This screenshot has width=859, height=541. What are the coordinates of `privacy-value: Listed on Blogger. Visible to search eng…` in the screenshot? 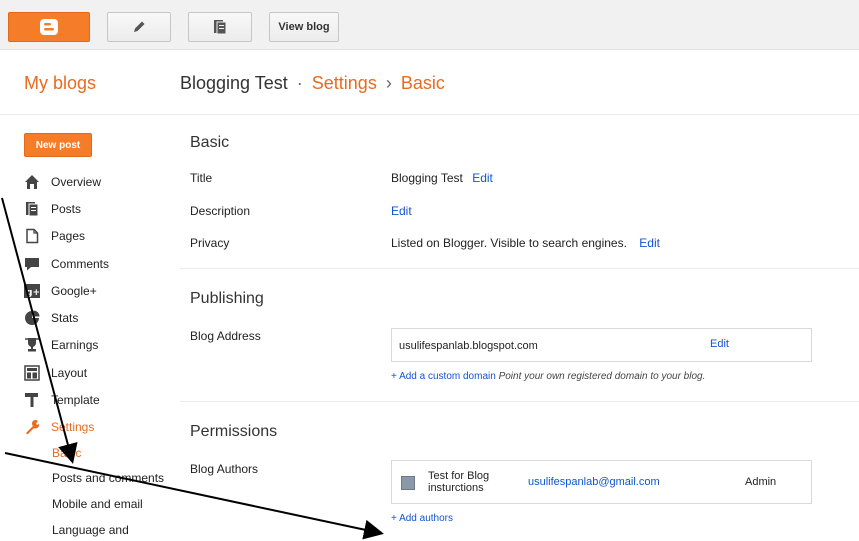 It's located at (509, 243).